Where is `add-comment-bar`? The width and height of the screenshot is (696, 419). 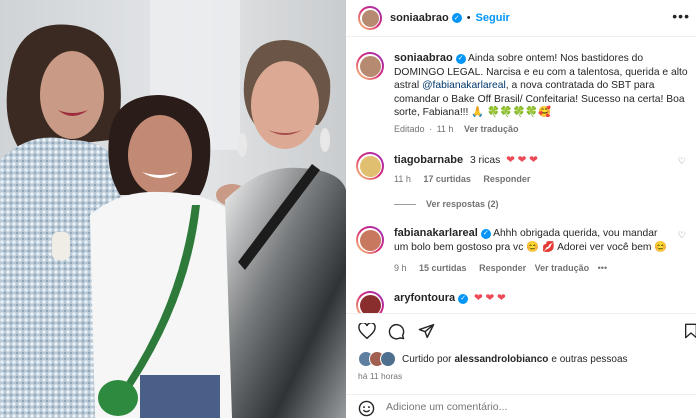
add-comment-bar is located at coordinates (521, 406).